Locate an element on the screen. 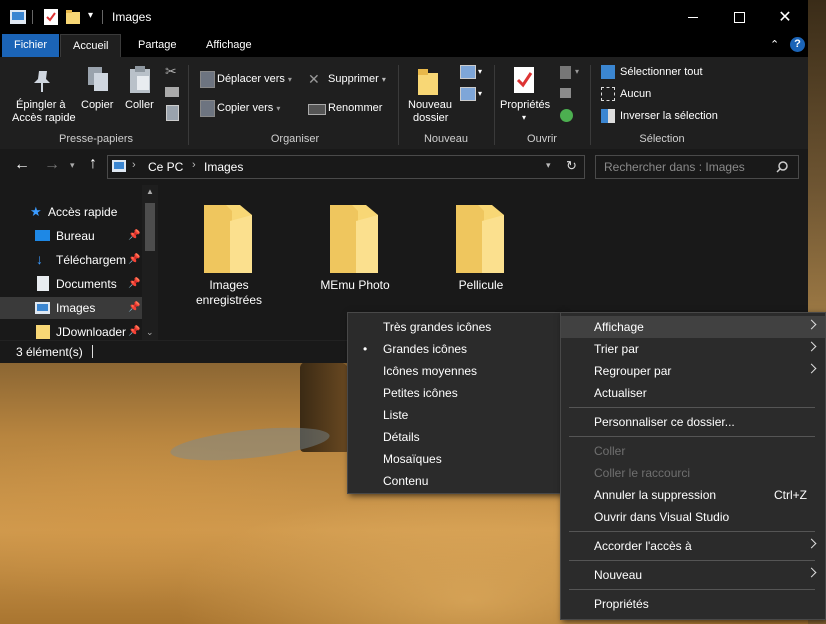  open-dropdown-icon: ▾ is located at coordinates (577, 71).